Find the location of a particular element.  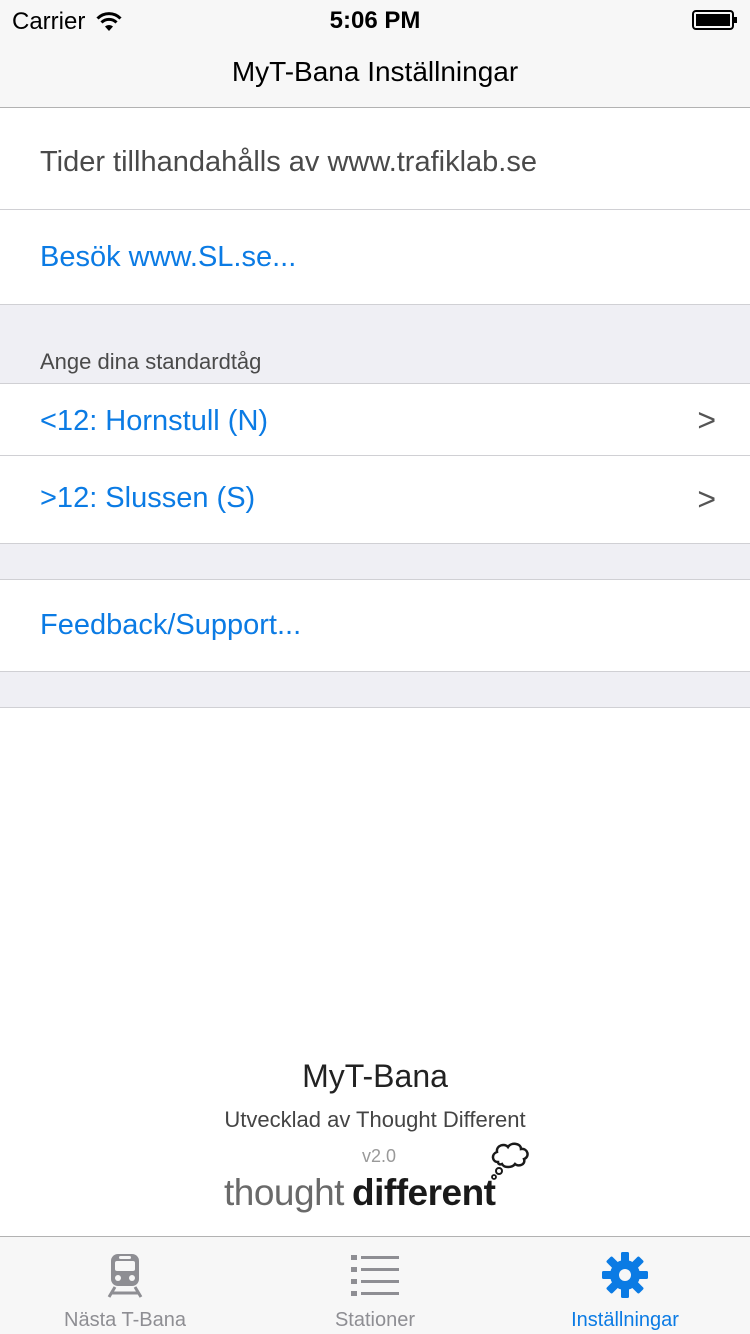

page-title: MyT-Bana Inställningar is located at coordinates (375, 71).